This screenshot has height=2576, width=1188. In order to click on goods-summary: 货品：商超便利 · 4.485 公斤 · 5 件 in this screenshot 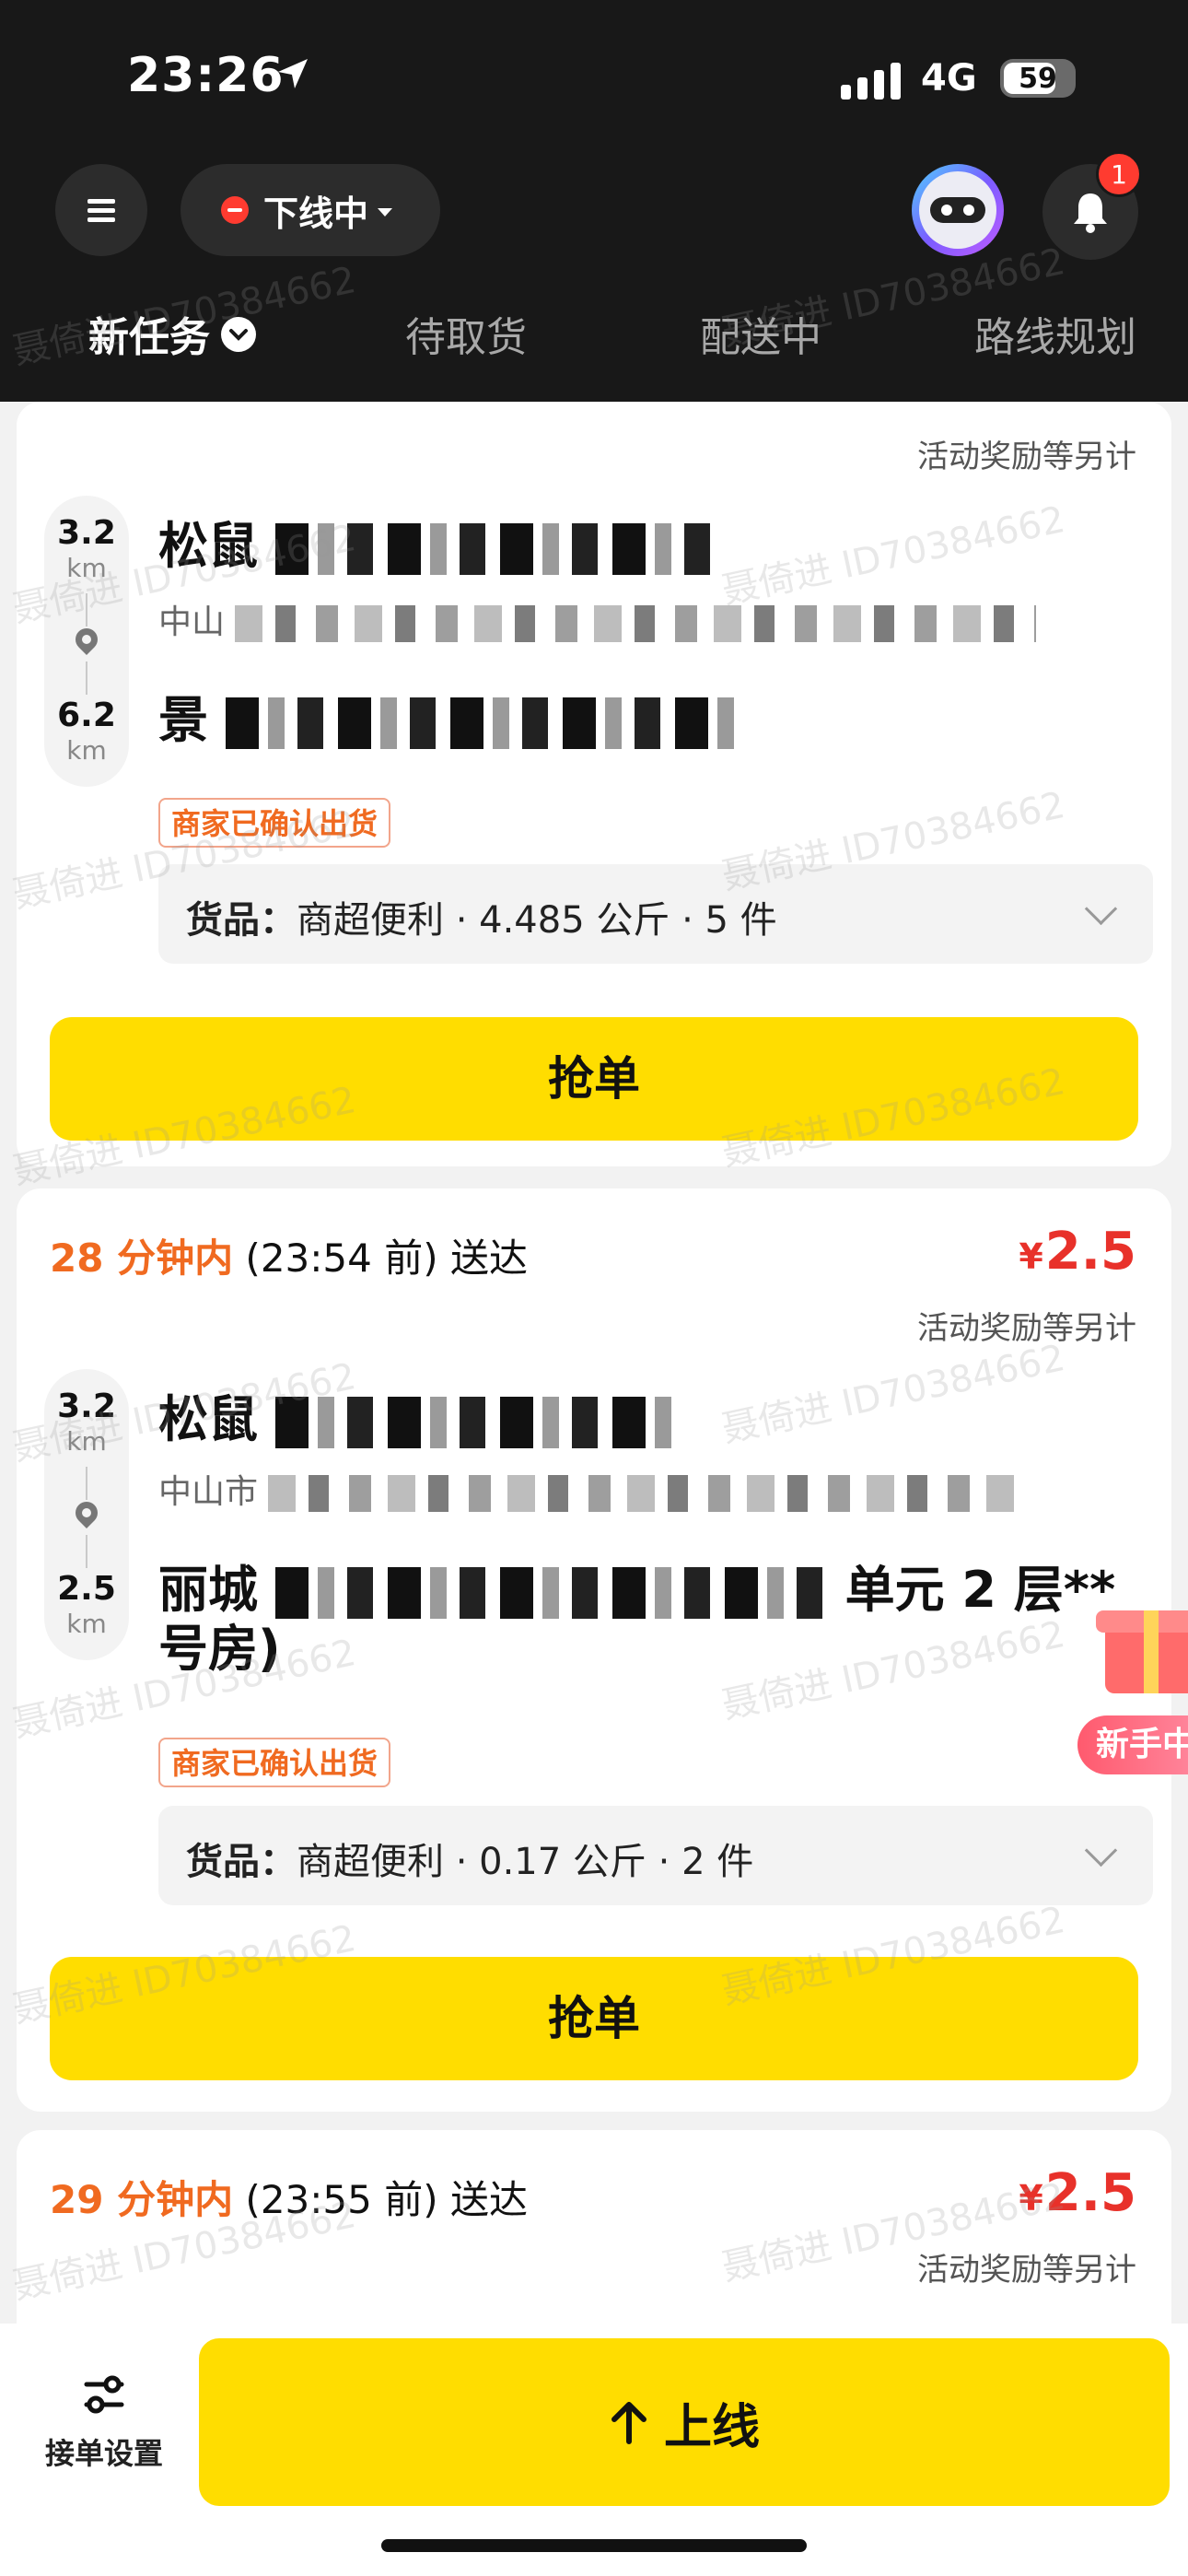, I will do `click(655, 914)`.